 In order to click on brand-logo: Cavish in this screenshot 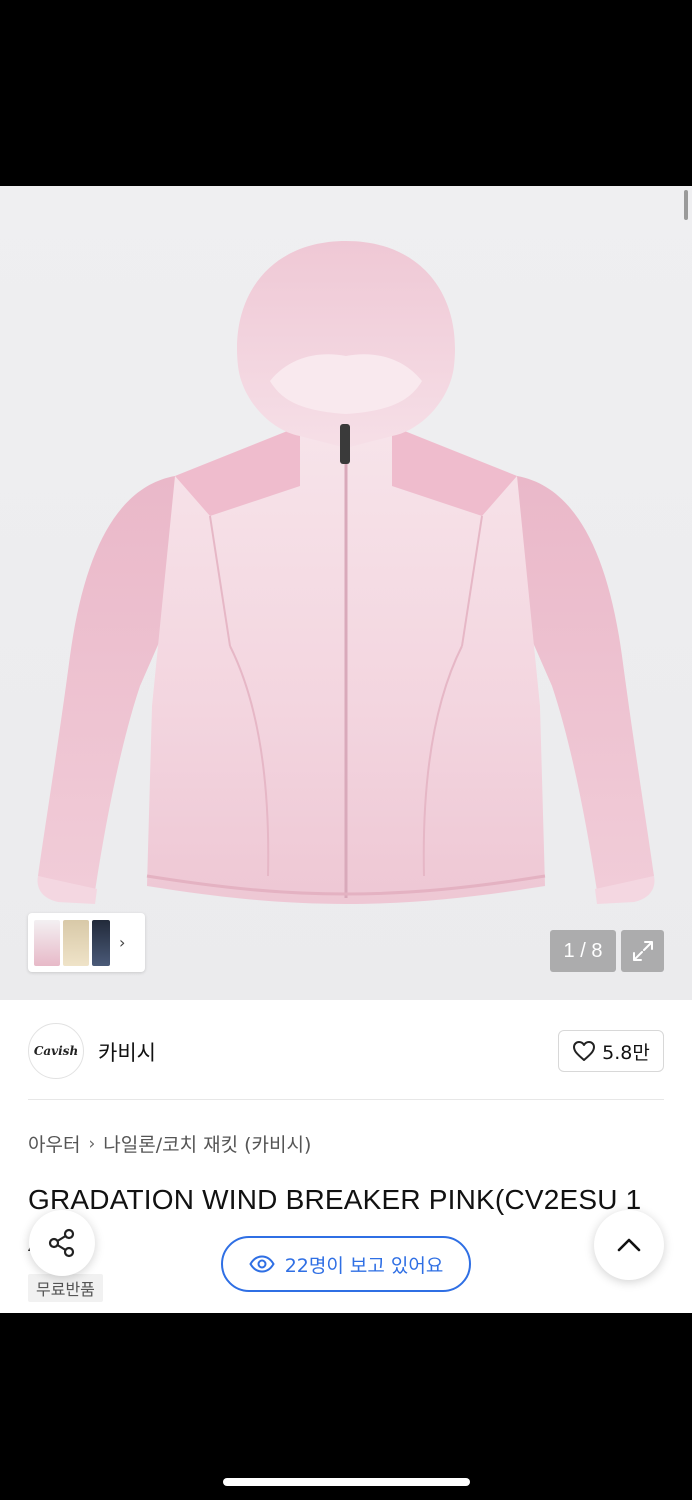, I will do `click(56, 1051)`.